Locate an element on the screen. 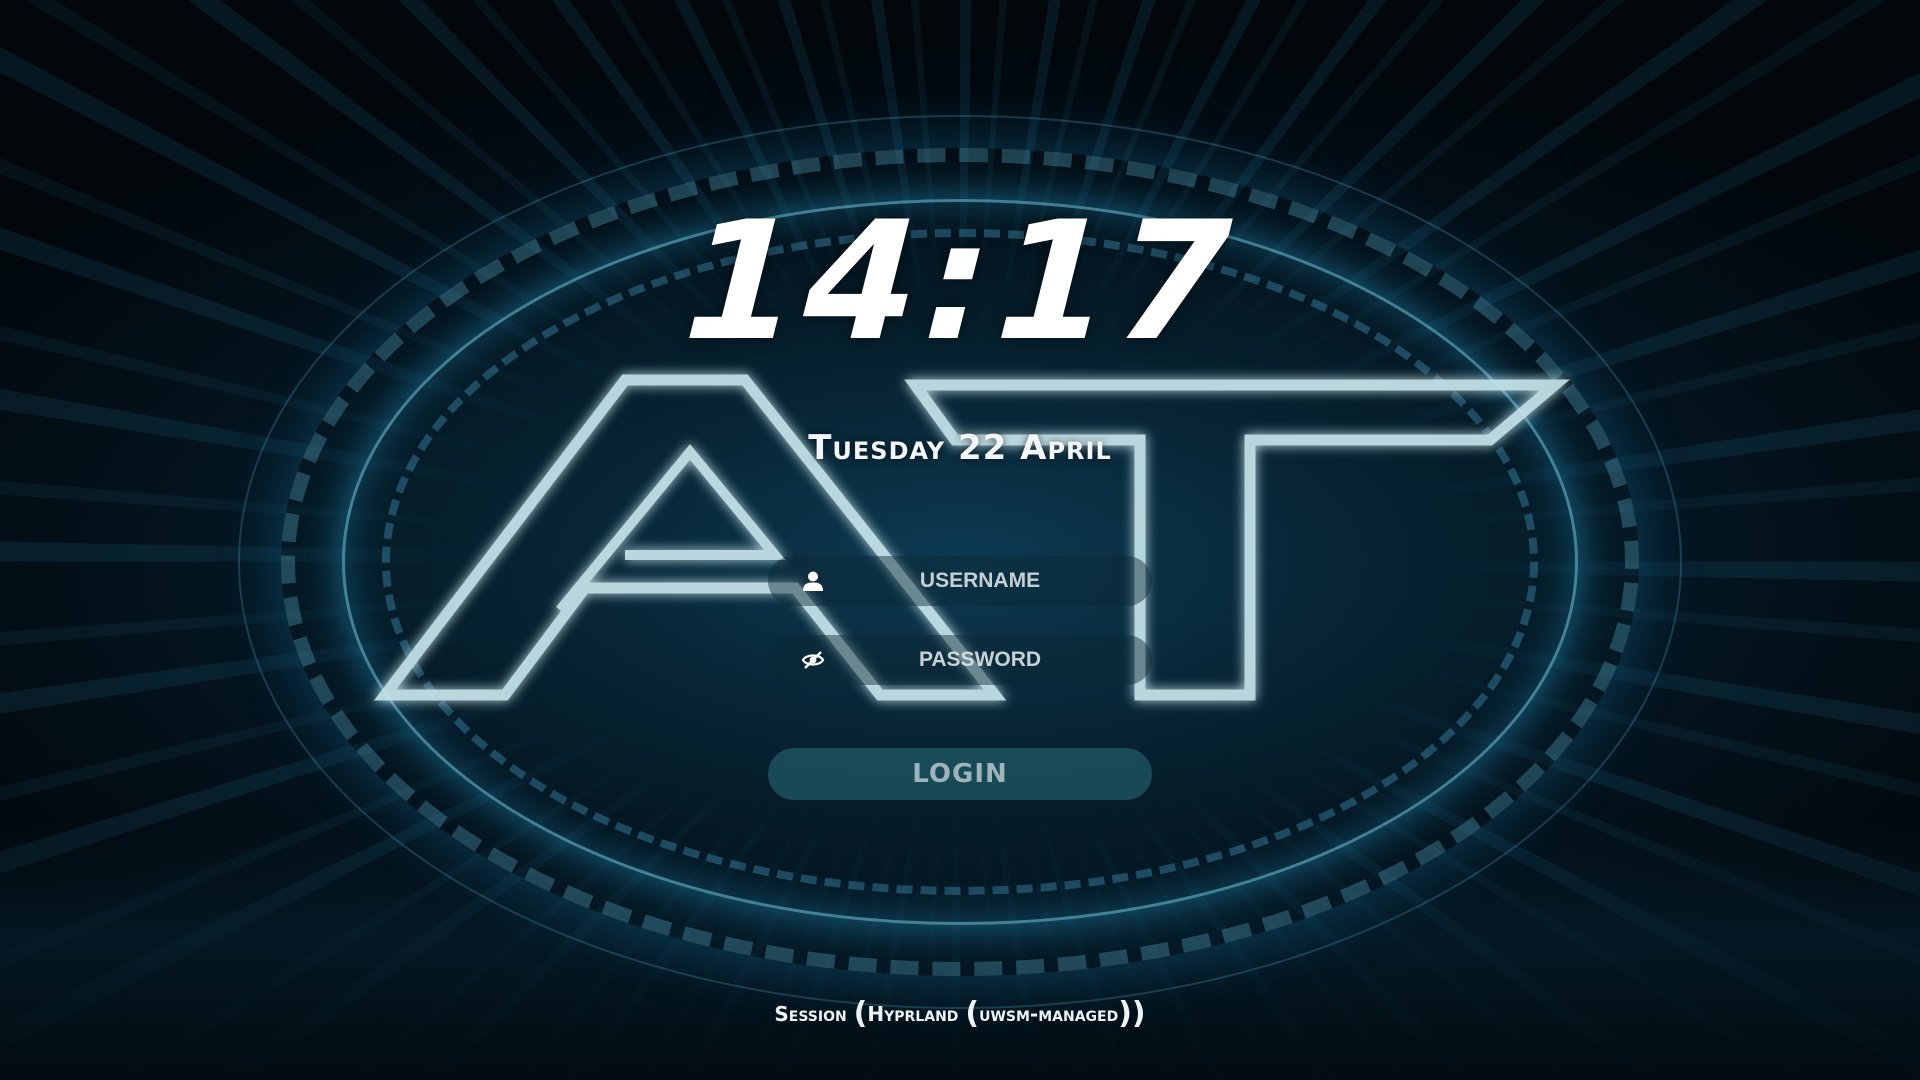 The image size is (1920, 1080). password-input is located at coordinates (980, 660).